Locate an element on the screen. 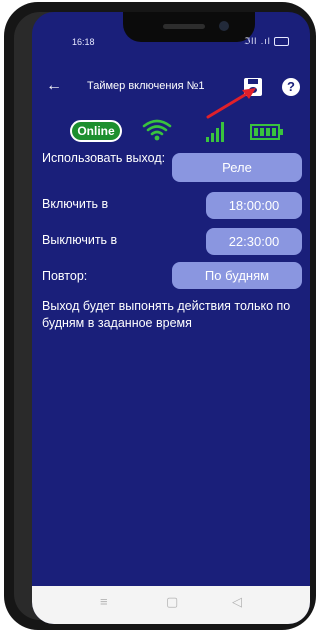 The height and width of the screenshot is (634, 322). output-select-button: Реле is located at coordinates (237, 167).